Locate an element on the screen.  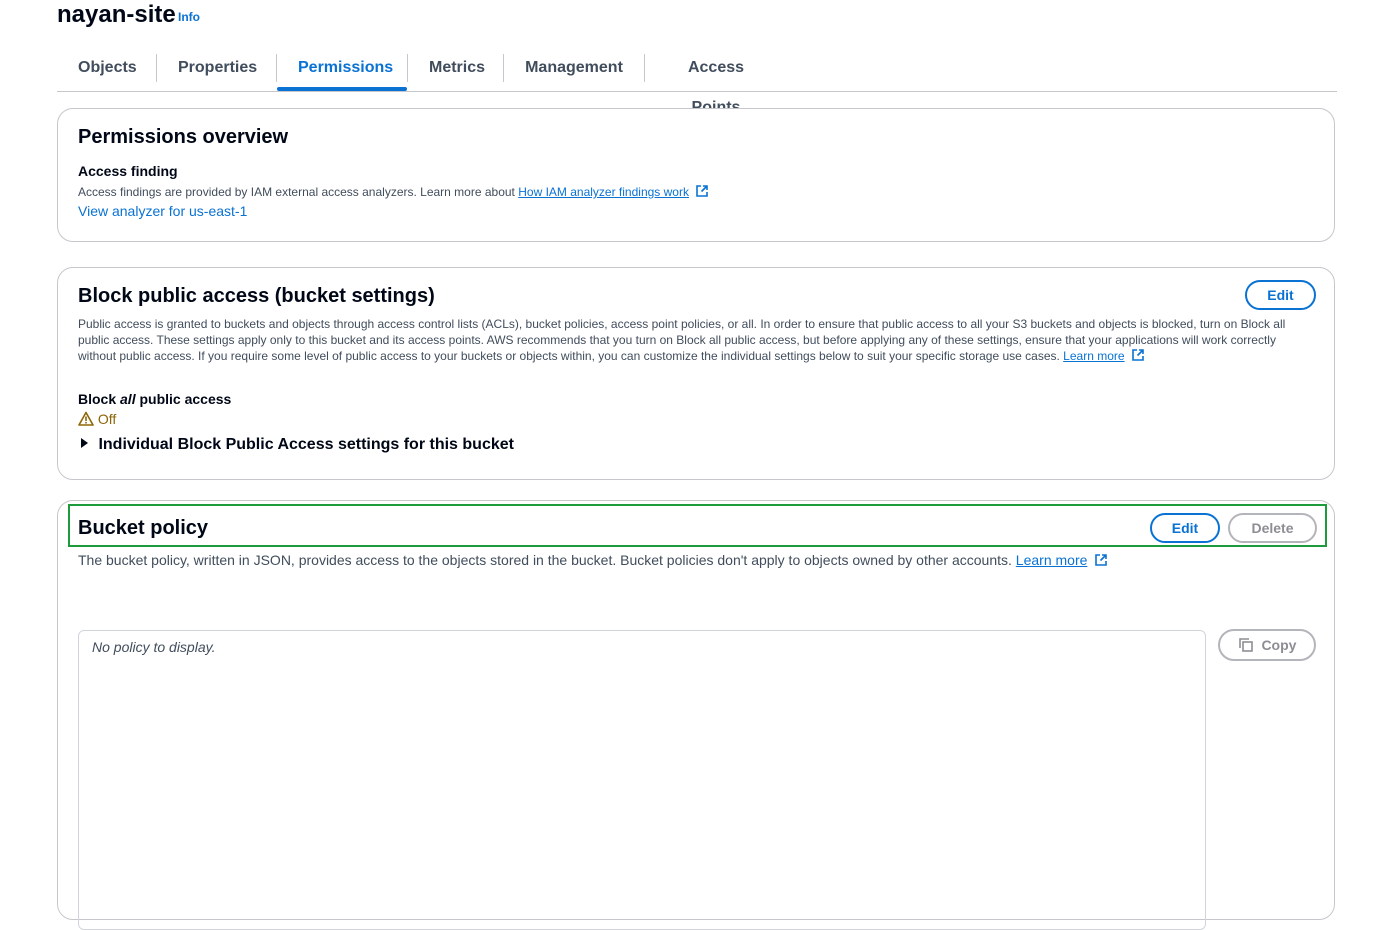
tab-access-points: Access Points is located at coordinates (716, 82).